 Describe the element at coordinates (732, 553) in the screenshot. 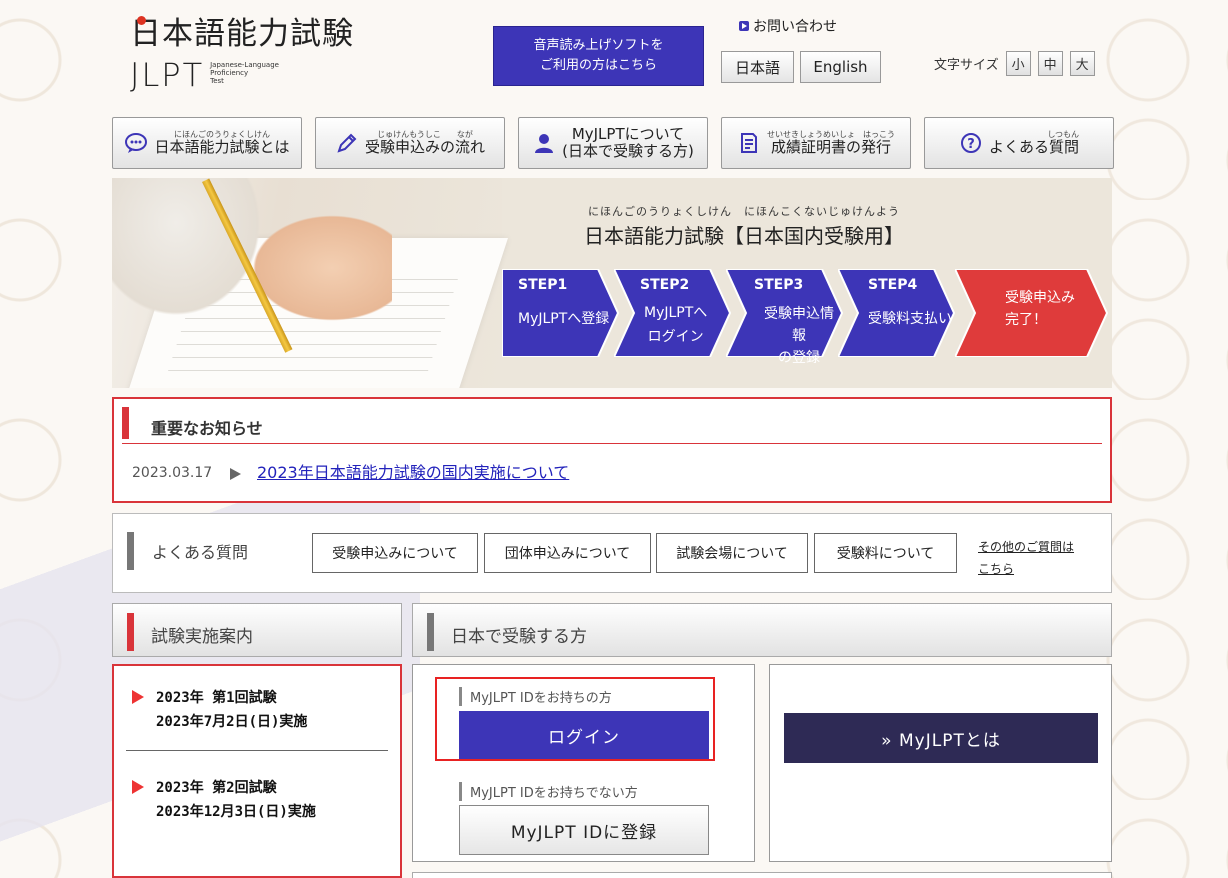

I see `faq-venue-button: 試験会場について` at that location.